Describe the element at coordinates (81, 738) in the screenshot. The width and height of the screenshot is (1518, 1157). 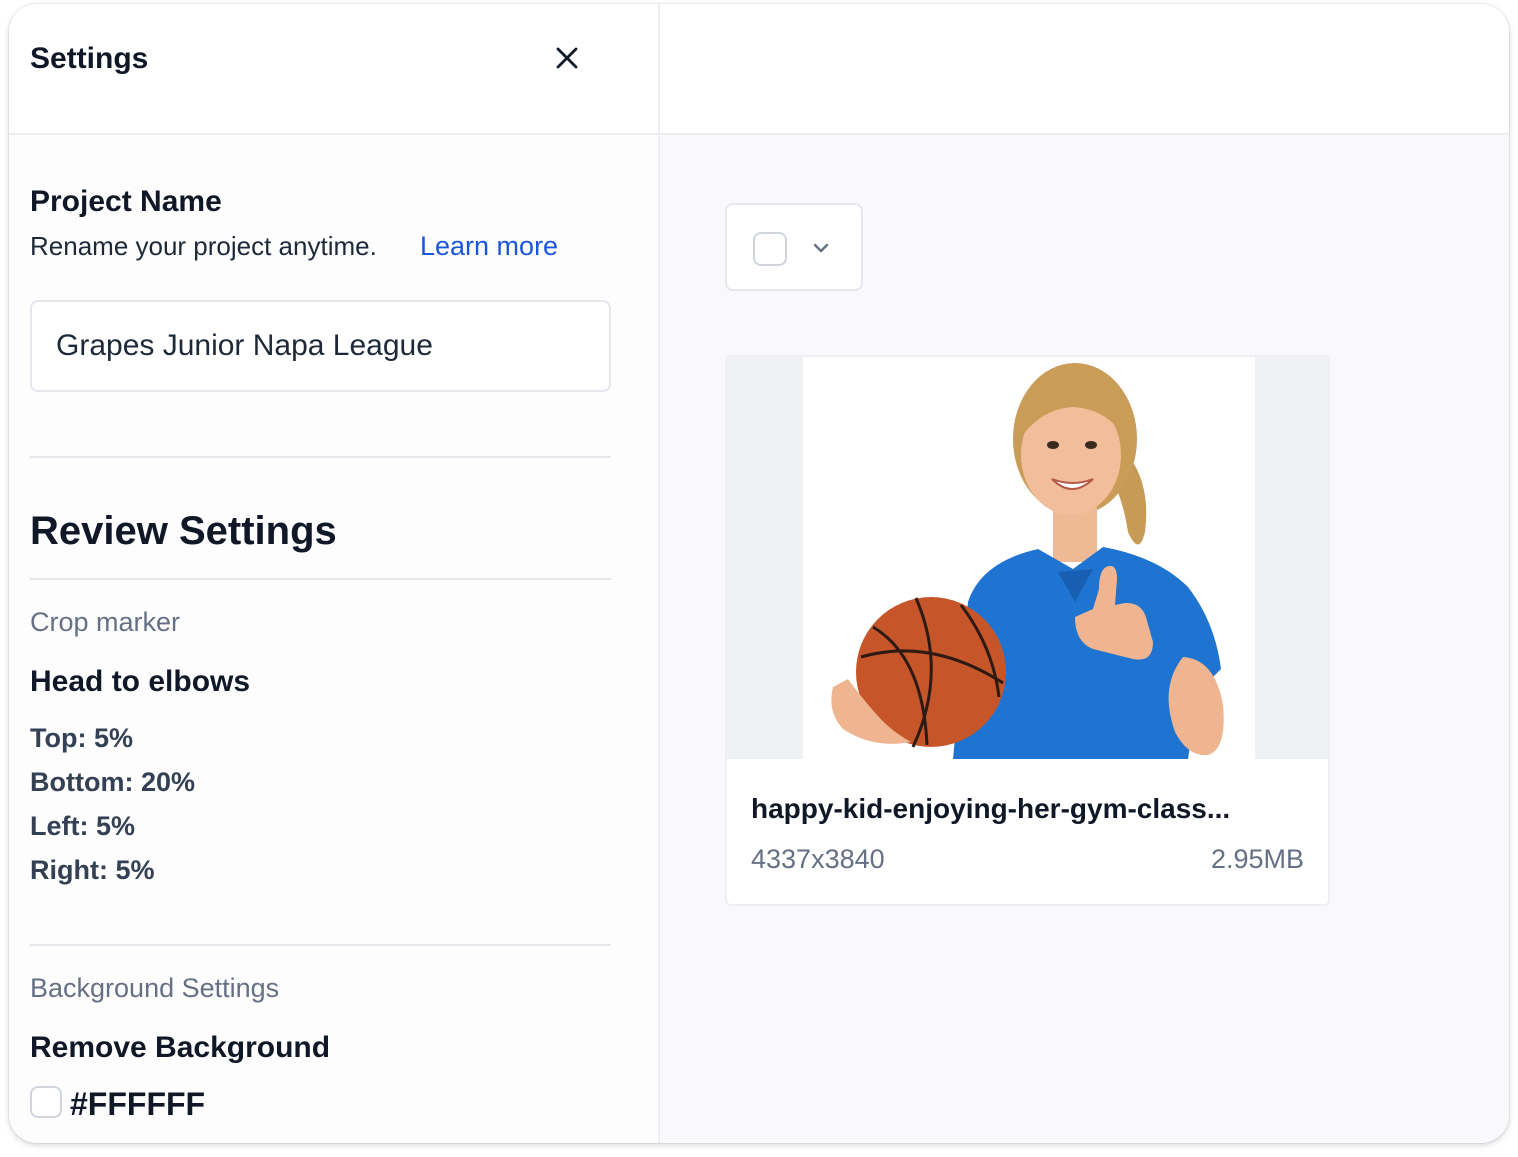
I see `crop-top: Top: 5%` at that location.